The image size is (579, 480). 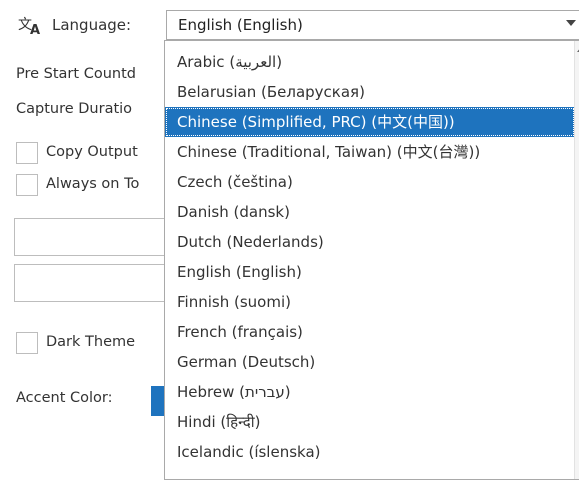 I want to click on copy-output-checkbox, so click(x=27, y=153).